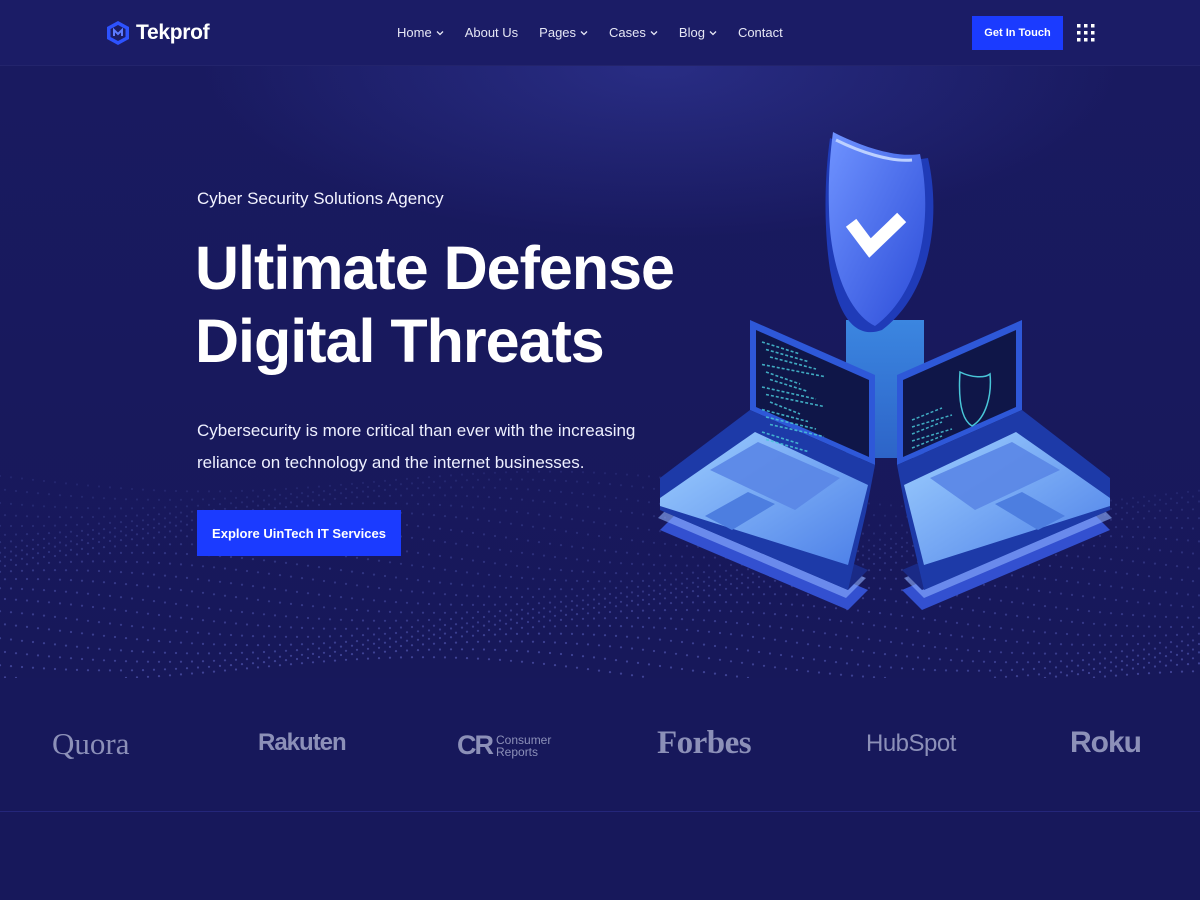 The width and height of the screenshot is (1200, 900). What do you see at coordinates (879, 232) in the screenshot?
I see `shield-icon` at bounding box center [879, 232].